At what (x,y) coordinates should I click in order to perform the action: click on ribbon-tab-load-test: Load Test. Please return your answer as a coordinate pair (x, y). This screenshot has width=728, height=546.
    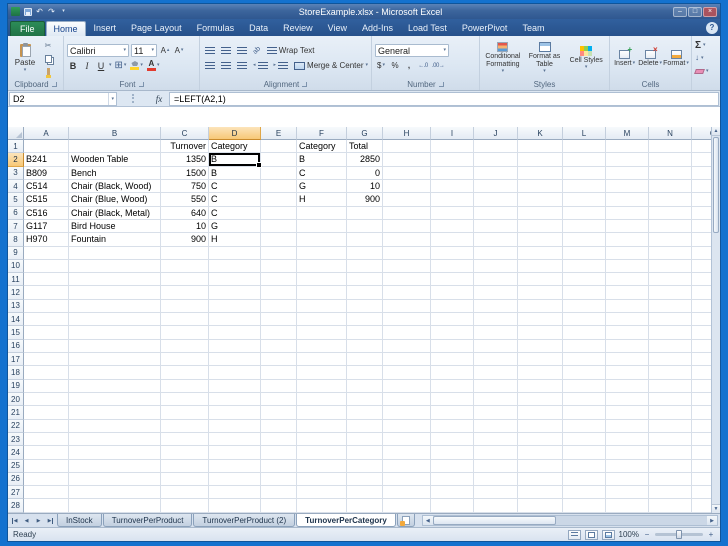
    Looking at the image, I should click on (427, 28).